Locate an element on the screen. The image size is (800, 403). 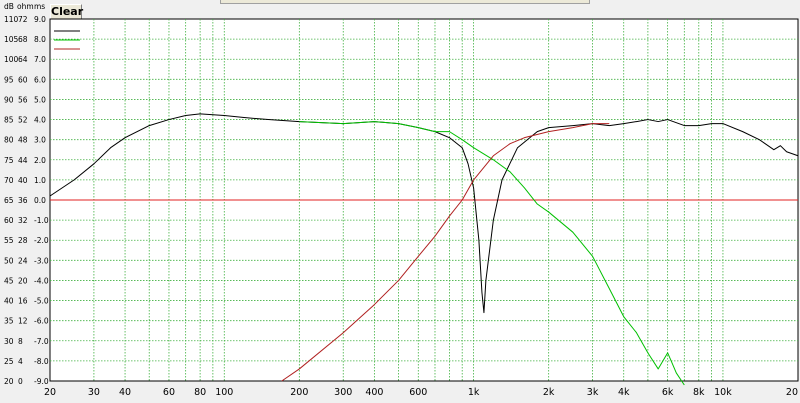
ytick-label-db: 40 is located at coordinates (9, 301).